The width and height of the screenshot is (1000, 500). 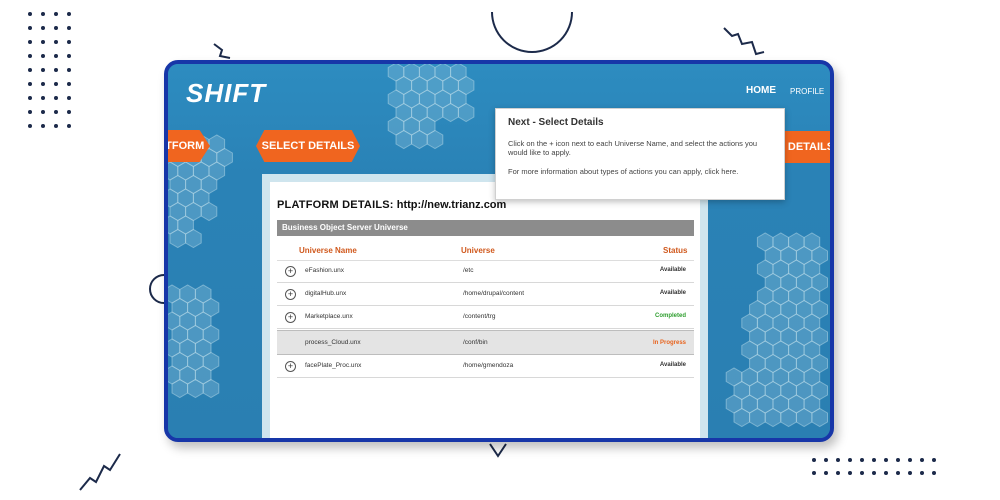 I want to click on universe-name: facePlate_Proc.unx, so click(x=333, y=365).